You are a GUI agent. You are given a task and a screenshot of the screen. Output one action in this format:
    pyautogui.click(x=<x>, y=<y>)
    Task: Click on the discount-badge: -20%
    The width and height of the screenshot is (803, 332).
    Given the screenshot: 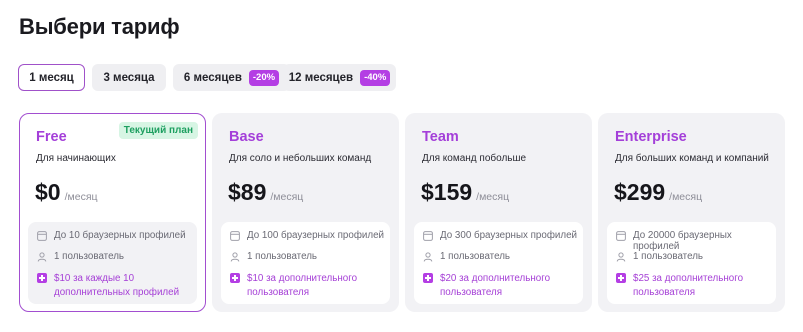 What is the action you would take?
    pyautogui.click(x=264, y=77)
    